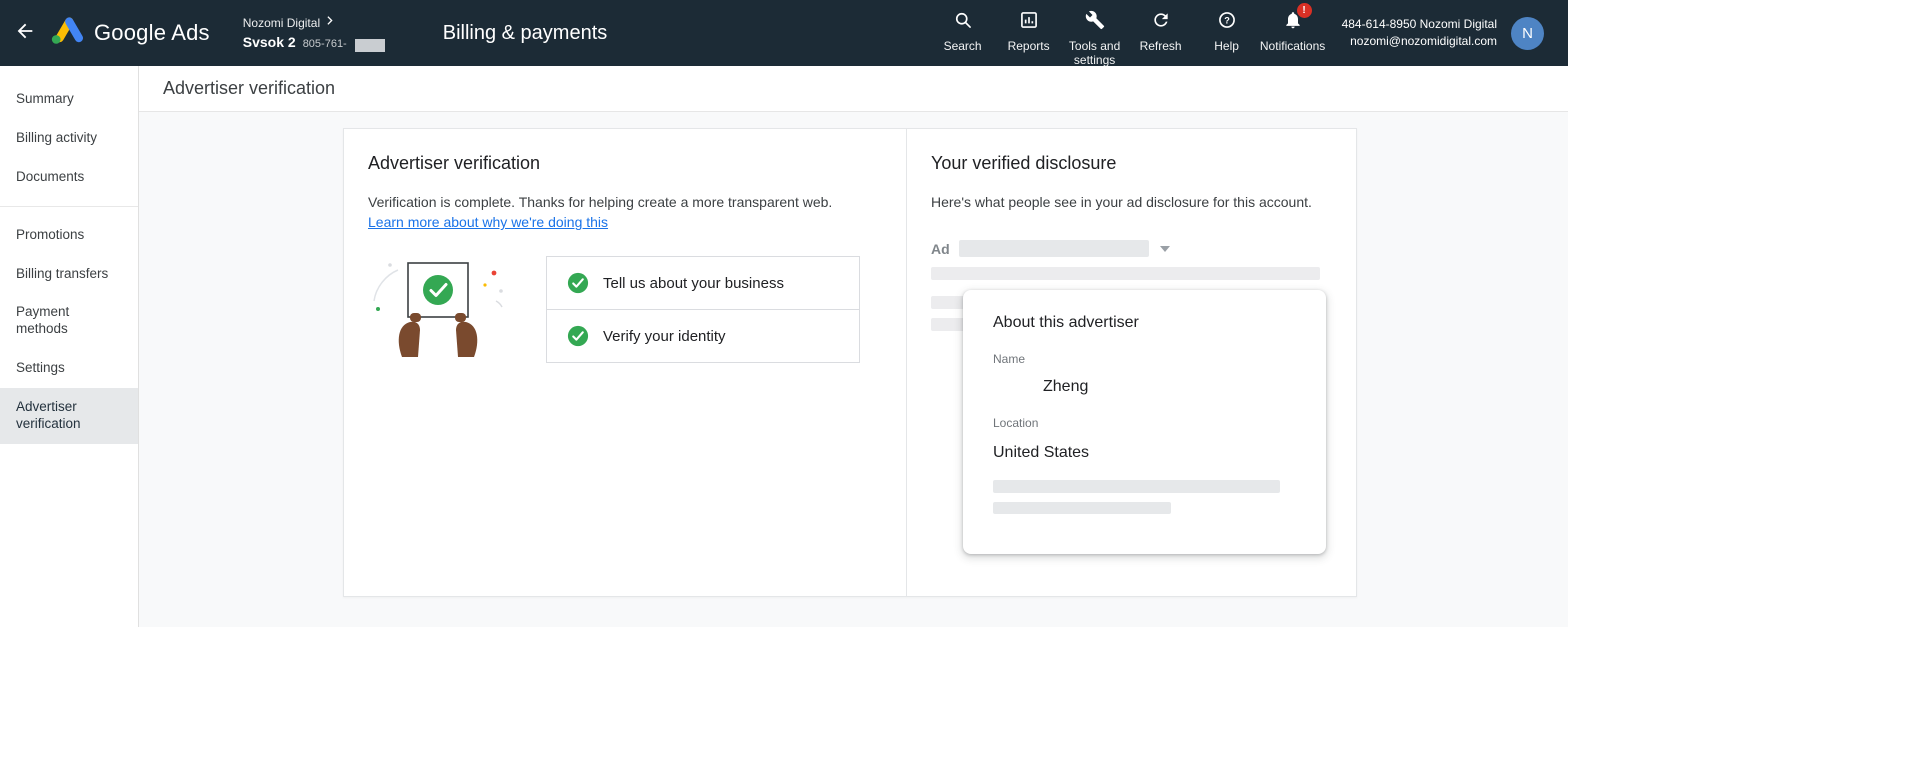 Image resolution: width=1916 pixels, height=766 pixels. I want to click on notifications-button: ! Notifications, so click(1292, 28).